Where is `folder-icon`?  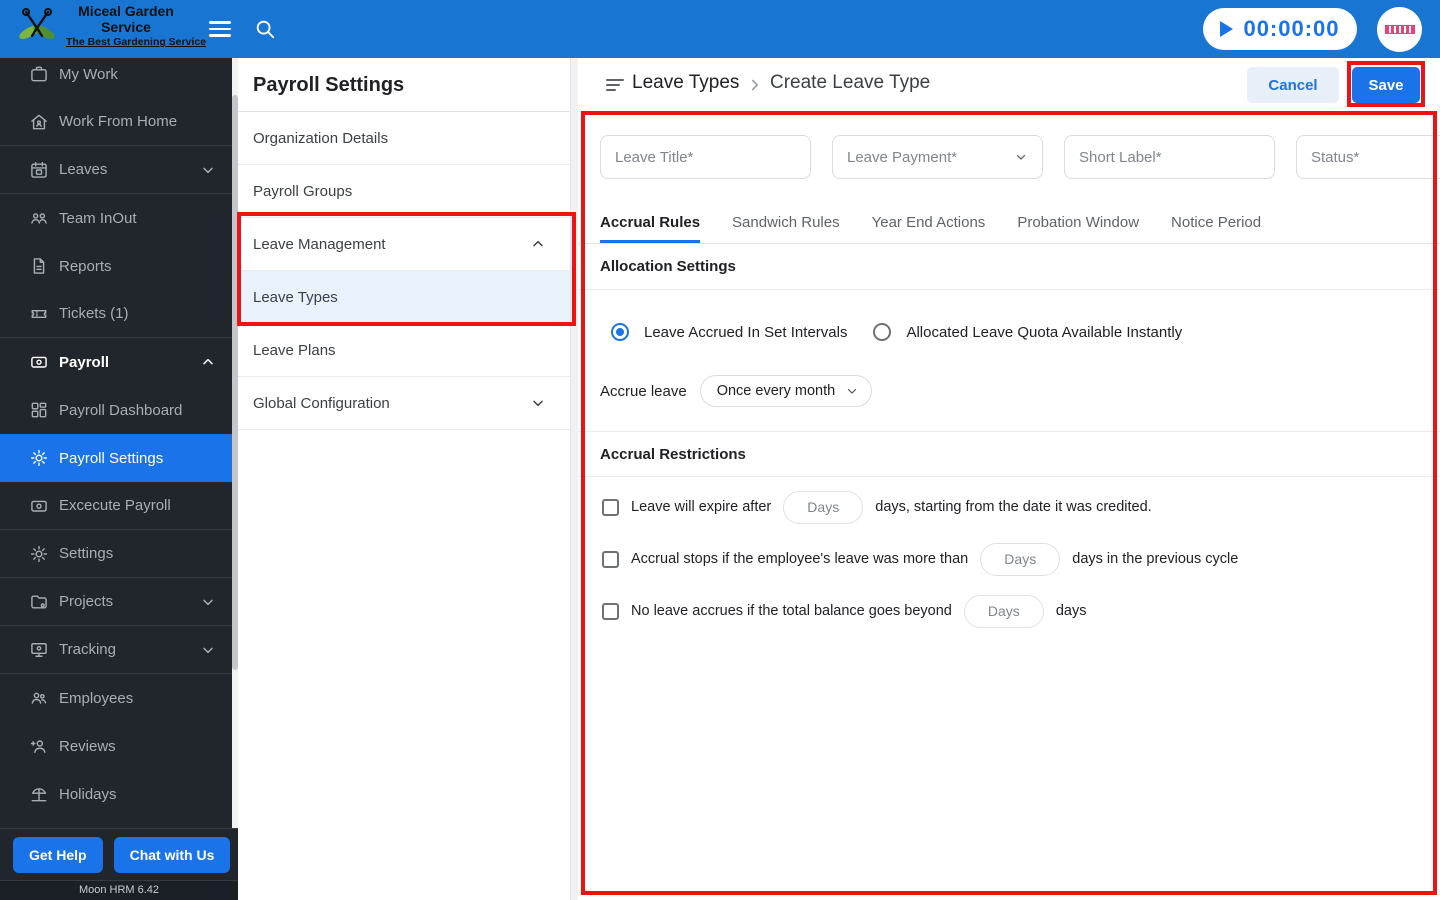 folder-icon is located at coordinates (39, 602).